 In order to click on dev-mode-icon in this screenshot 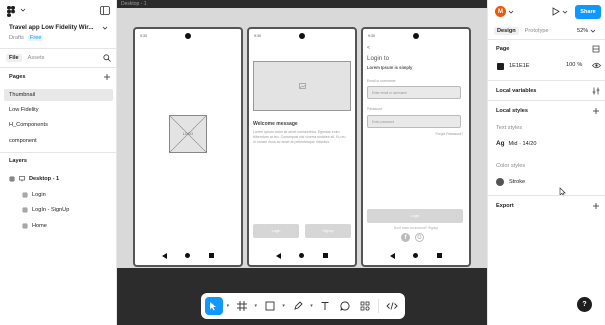, I will do `click(392, 306)`.